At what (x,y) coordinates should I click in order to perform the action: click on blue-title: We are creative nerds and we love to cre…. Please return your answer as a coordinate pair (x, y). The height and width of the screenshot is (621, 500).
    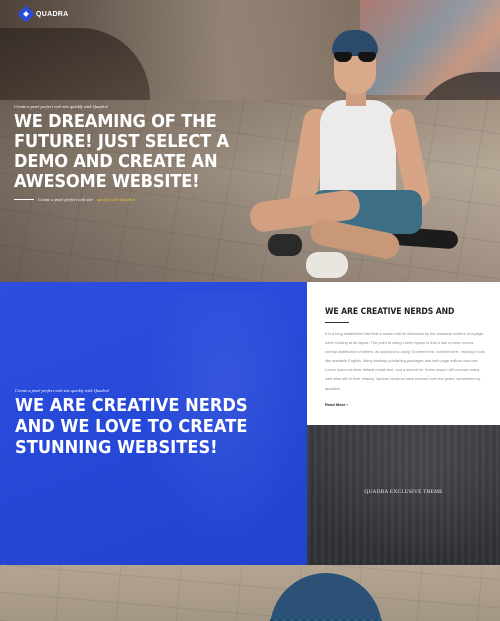
    Looking at the image, I should click on (131, 427).